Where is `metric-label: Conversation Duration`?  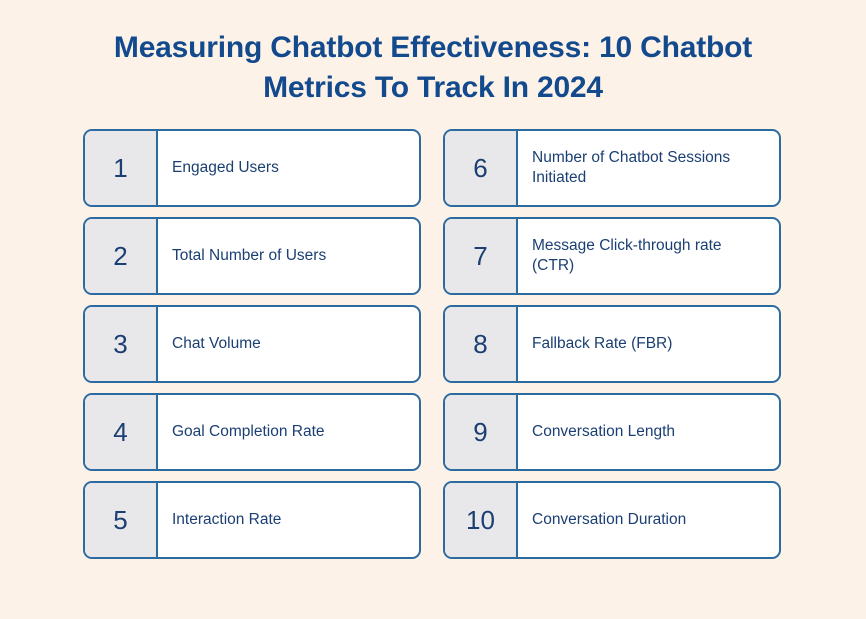 metric-label: Conversation Duration is located at coordinates (609, 519).